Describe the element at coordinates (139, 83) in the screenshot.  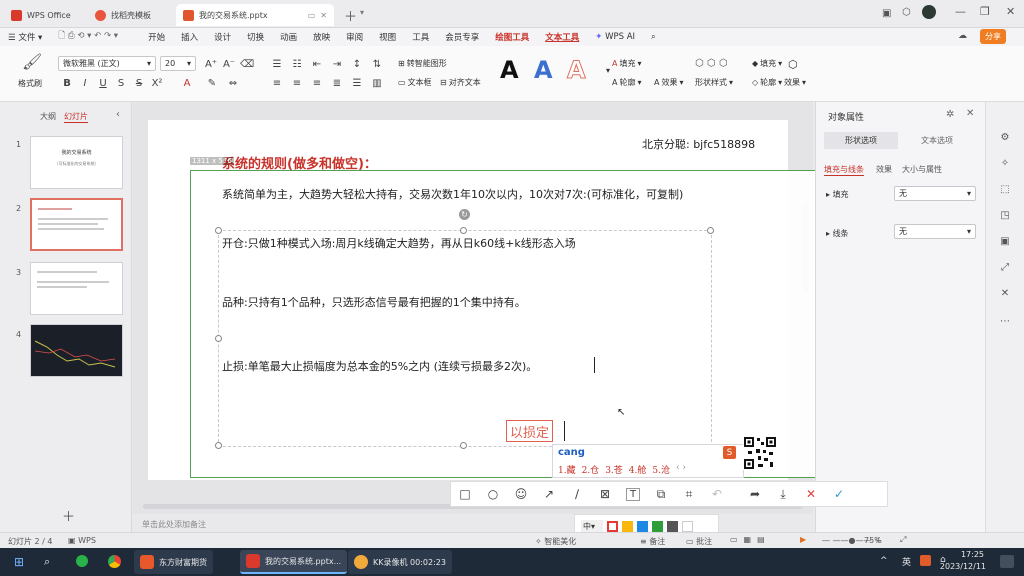
I see `strikethrough-icon: S` at that location.